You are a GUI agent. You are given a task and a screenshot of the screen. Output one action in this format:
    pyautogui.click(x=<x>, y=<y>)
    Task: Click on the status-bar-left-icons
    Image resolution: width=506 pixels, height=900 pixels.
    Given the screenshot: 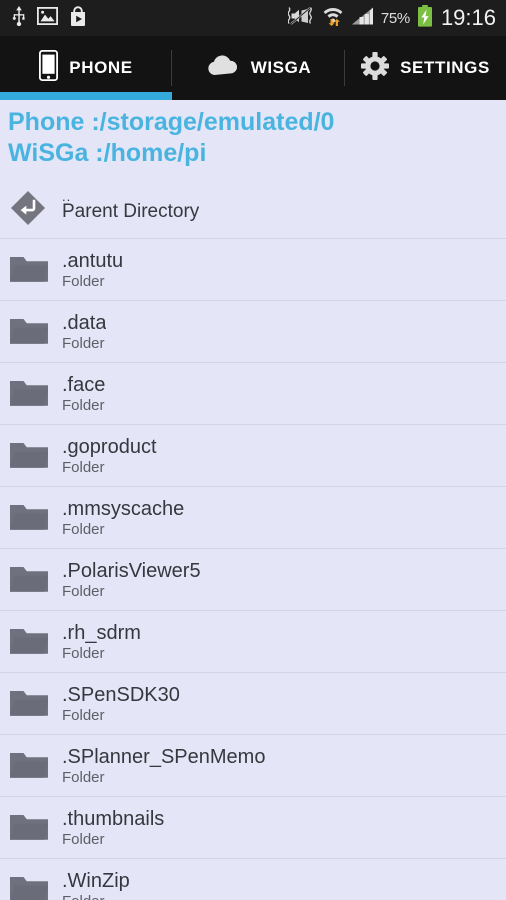 What is the action you would take?
    pyautogui.click(x=49, y=18)
    